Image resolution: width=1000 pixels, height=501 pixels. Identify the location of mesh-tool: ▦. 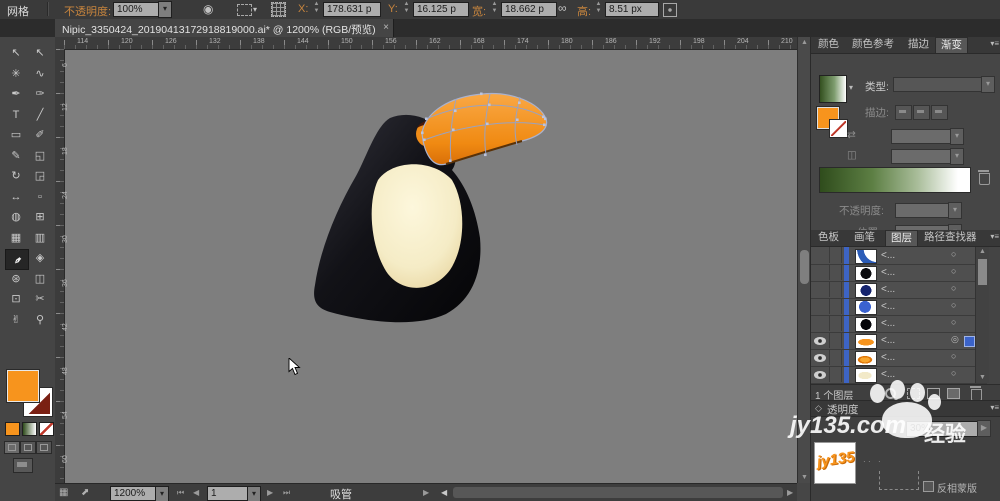
(16, 238).